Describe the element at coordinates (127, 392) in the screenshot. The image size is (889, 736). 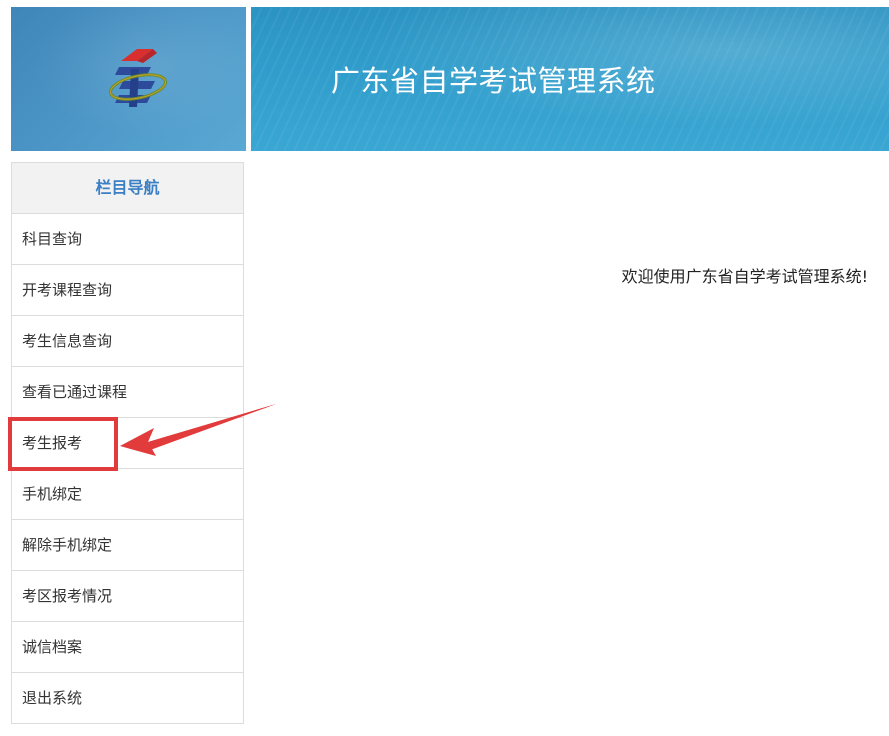
I see `sidebar-item-passed-courses: 查看已通过课程` at that location.